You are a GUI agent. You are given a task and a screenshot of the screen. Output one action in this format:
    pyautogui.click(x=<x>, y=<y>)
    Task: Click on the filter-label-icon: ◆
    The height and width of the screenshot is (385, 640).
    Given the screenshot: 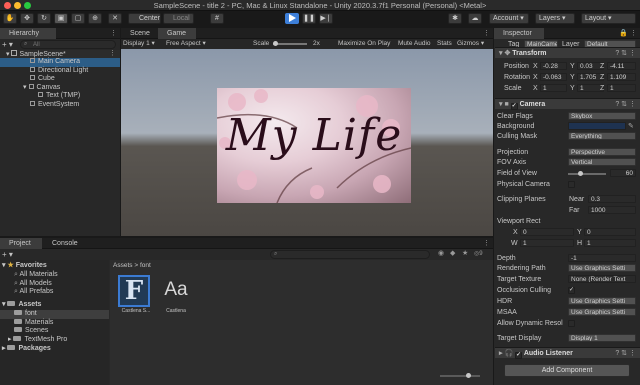 What is the action you would take?
    pyautogui.click(x=452, y=253)
    